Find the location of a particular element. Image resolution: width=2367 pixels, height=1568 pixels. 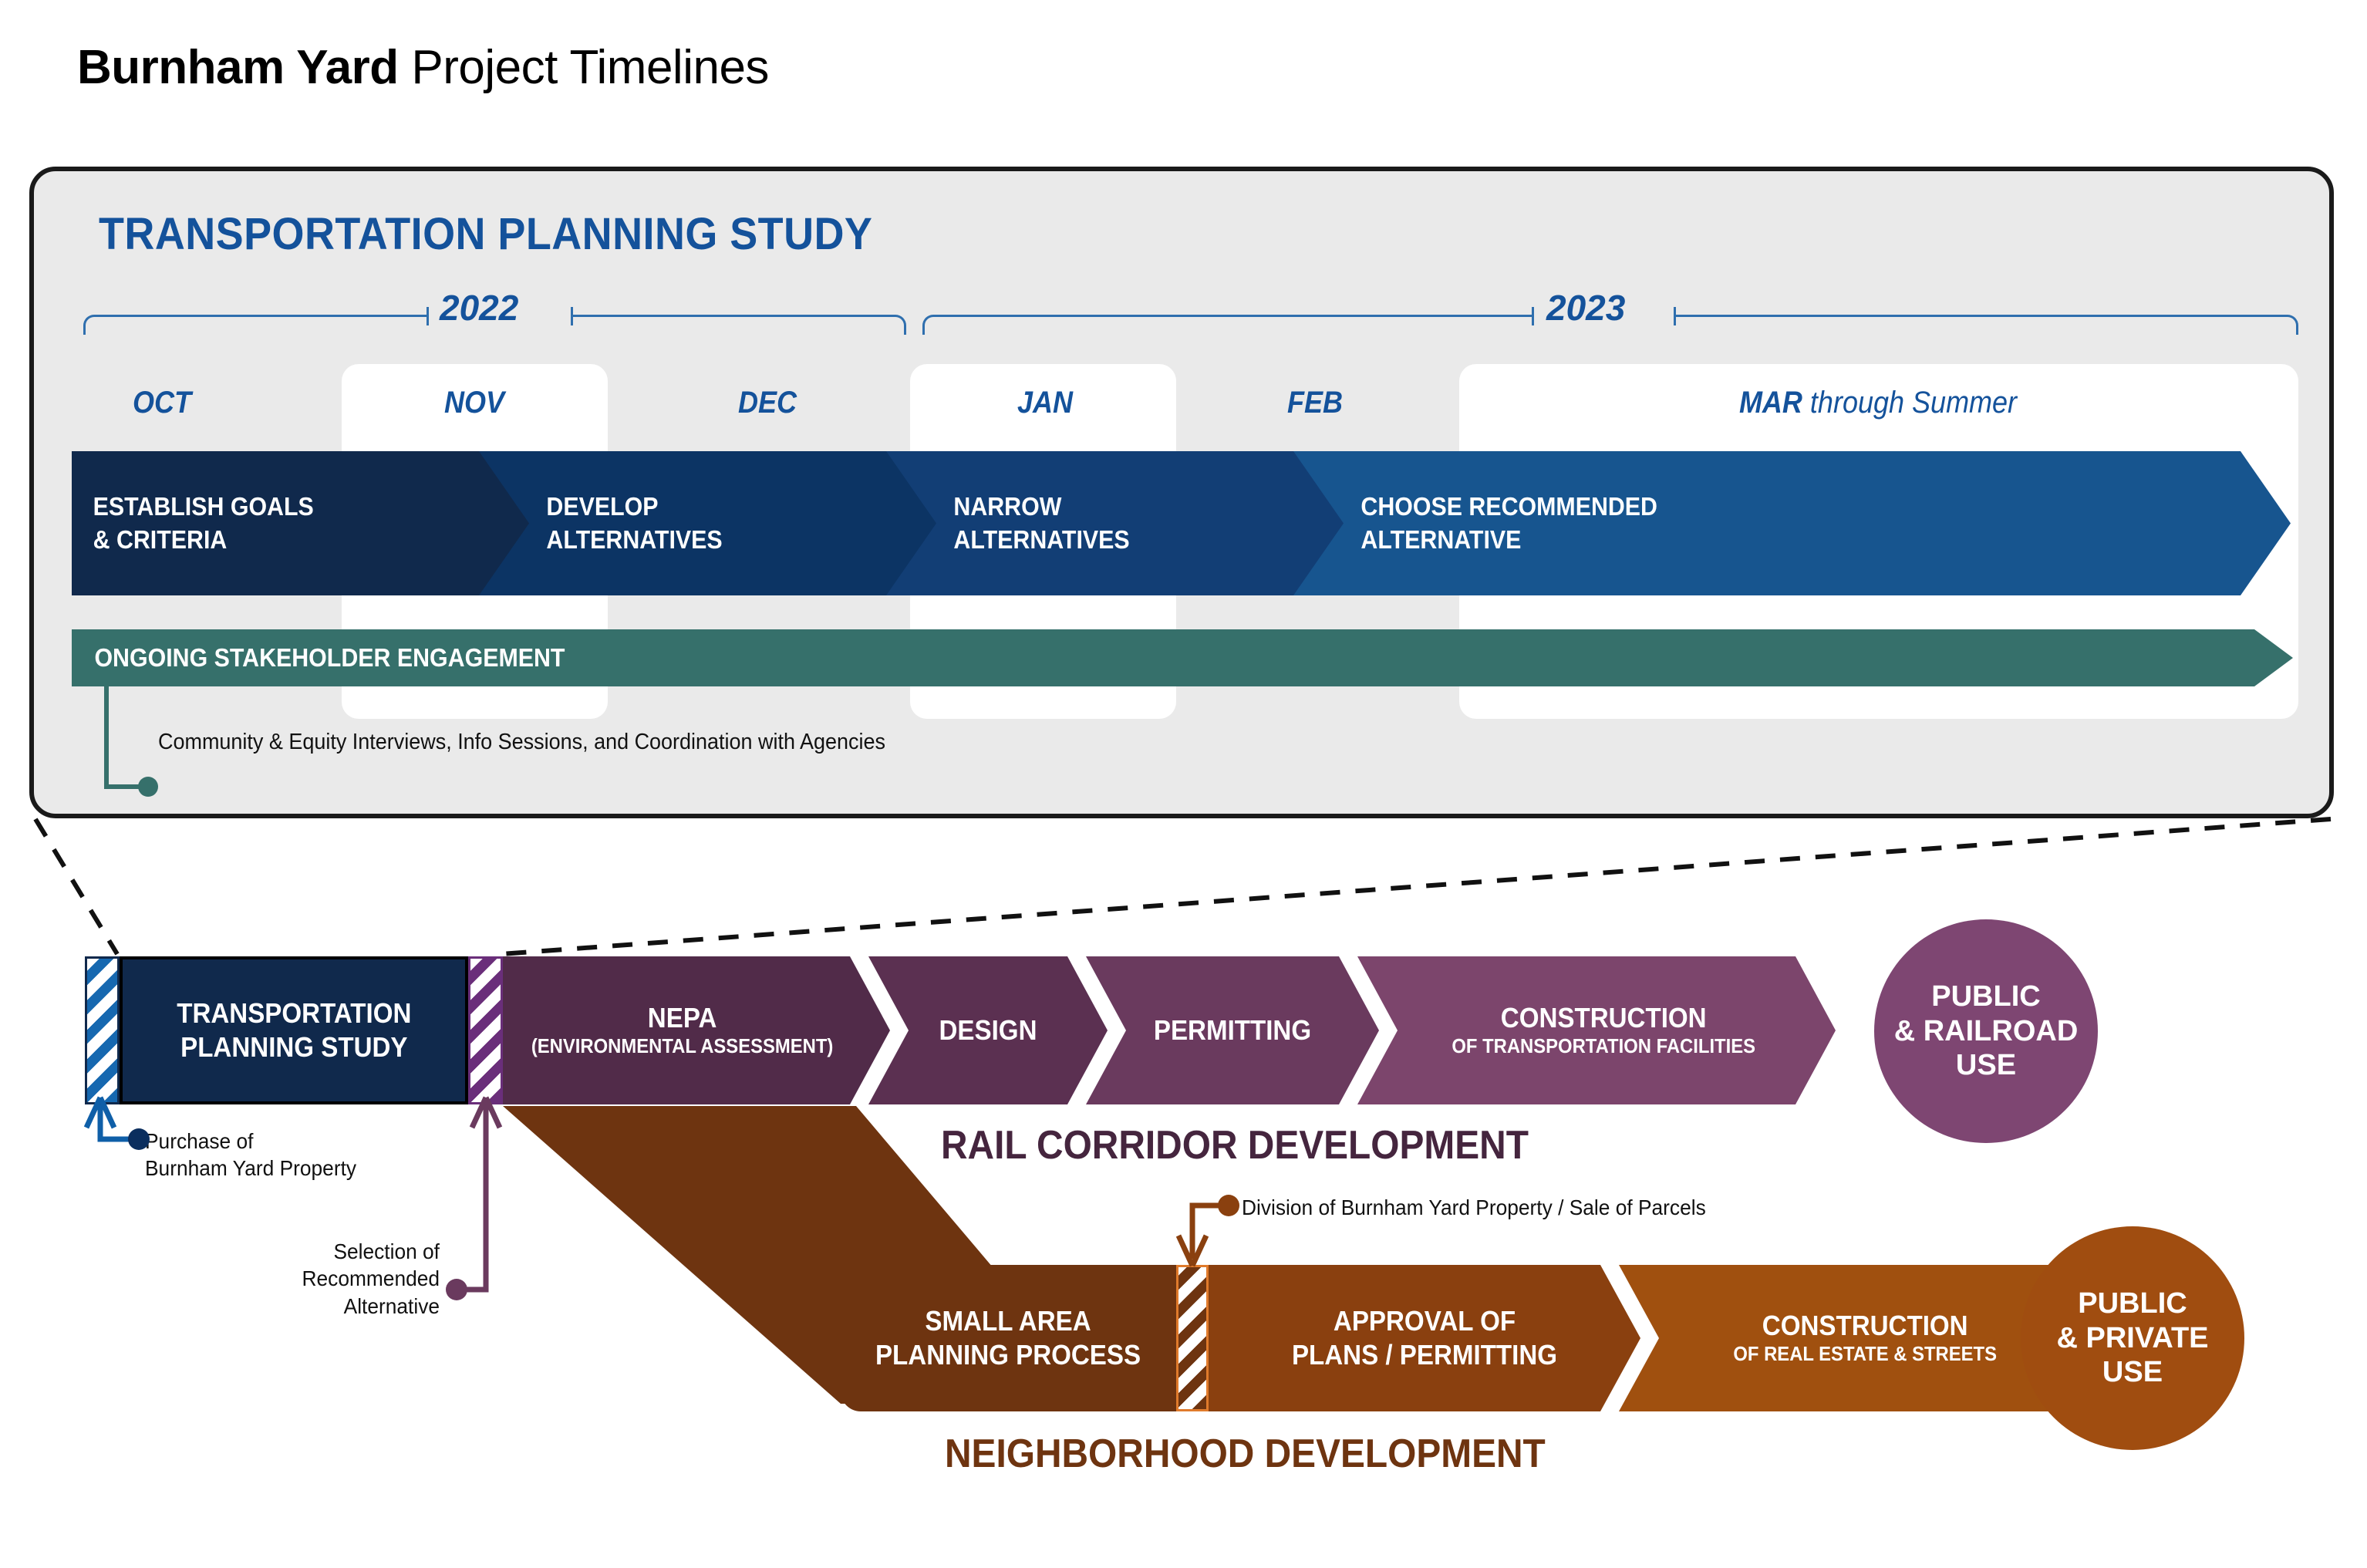

page-title: Burnham Yard Project Timelines is located at coordinates (423, 68).